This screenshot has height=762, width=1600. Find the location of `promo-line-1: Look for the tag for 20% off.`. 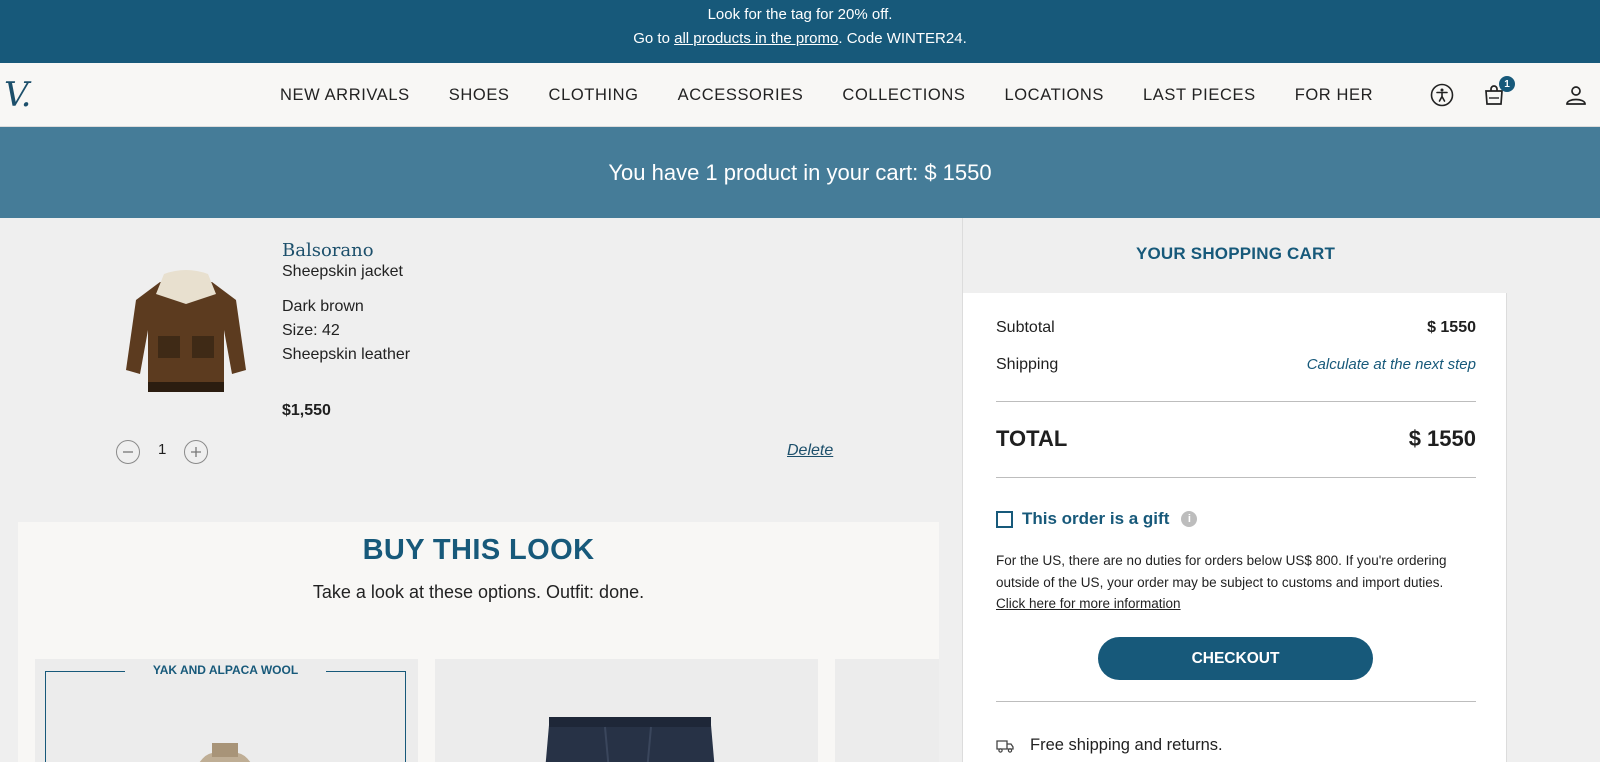

promo-line-1: Look for the tag for 20% off. is located at coordinates (800, 14).